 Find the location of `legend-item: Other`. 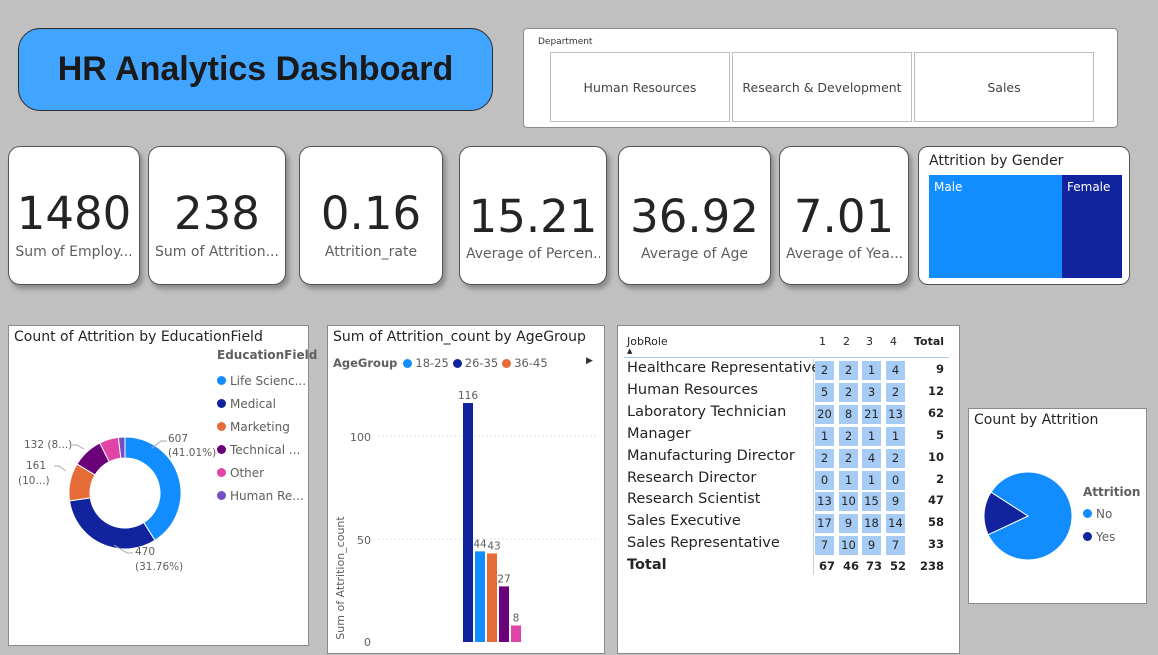

legend-item: Other is located at coordinates (267, 472).